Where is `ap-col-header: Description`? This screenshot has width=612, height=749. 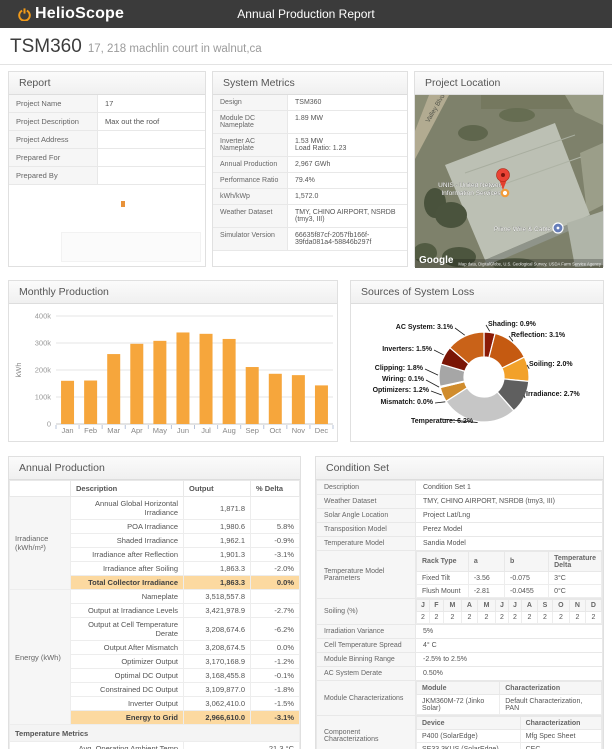
ap-col-header: Description is located at coordinates (127, 488).